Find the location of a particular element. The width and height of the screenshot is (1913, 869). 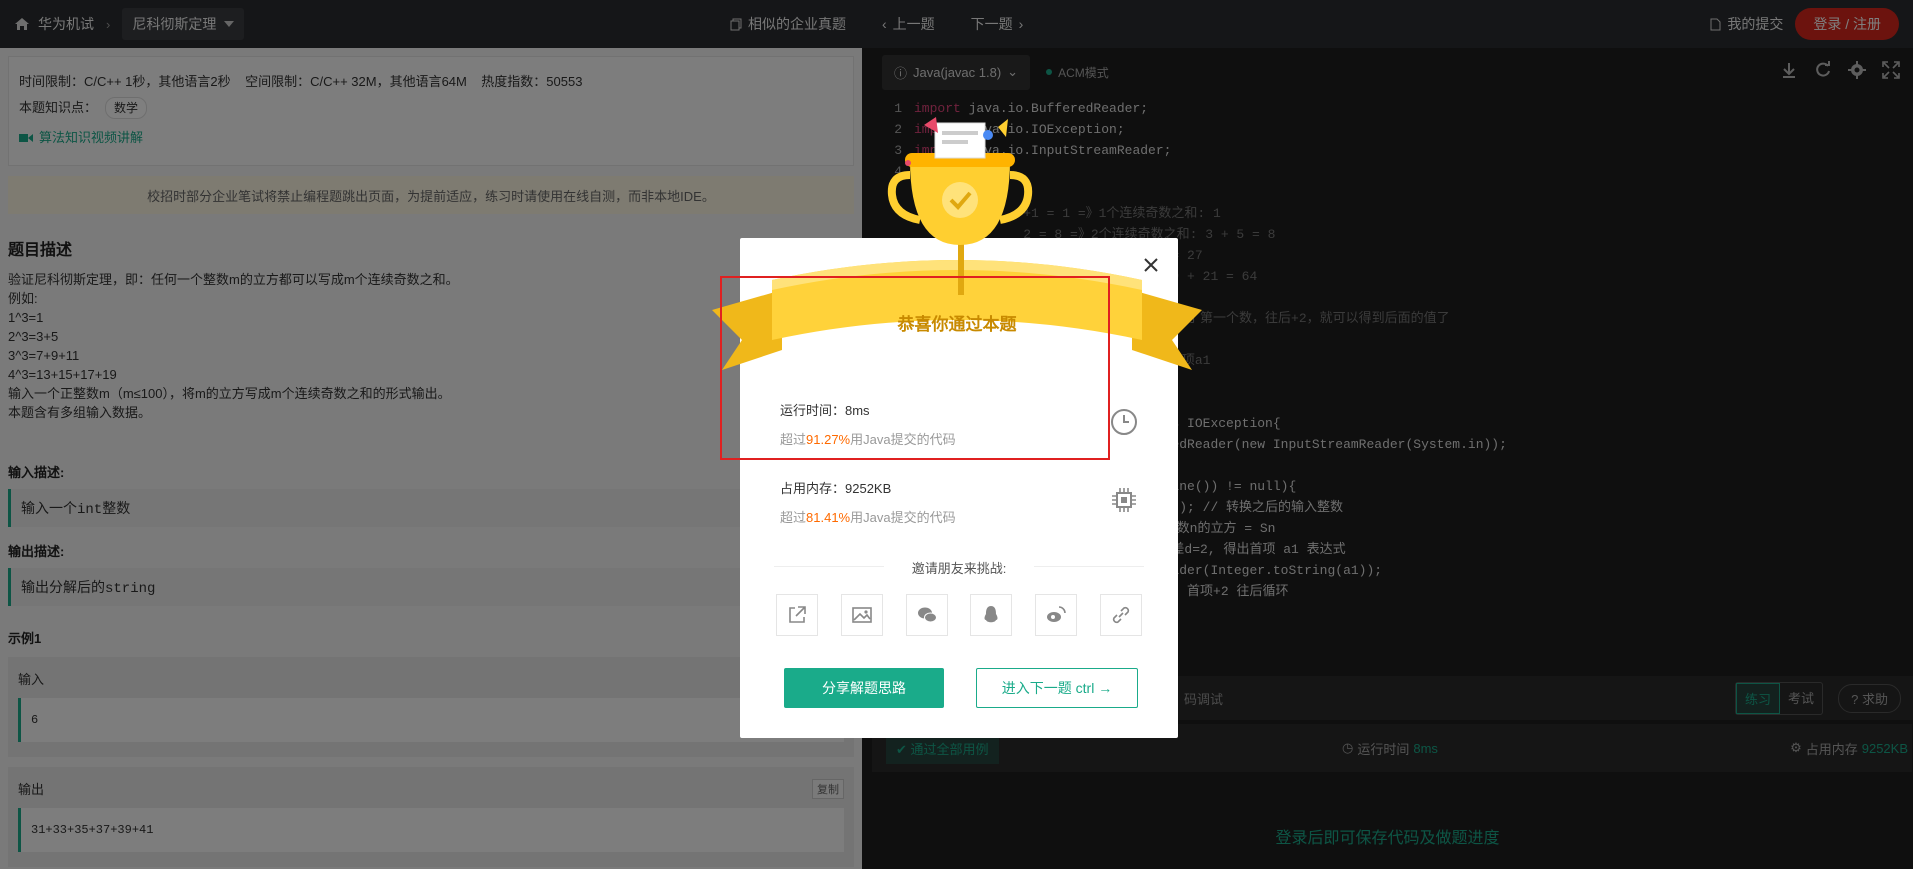

wechat-icon is located at coordinates (926, 615).